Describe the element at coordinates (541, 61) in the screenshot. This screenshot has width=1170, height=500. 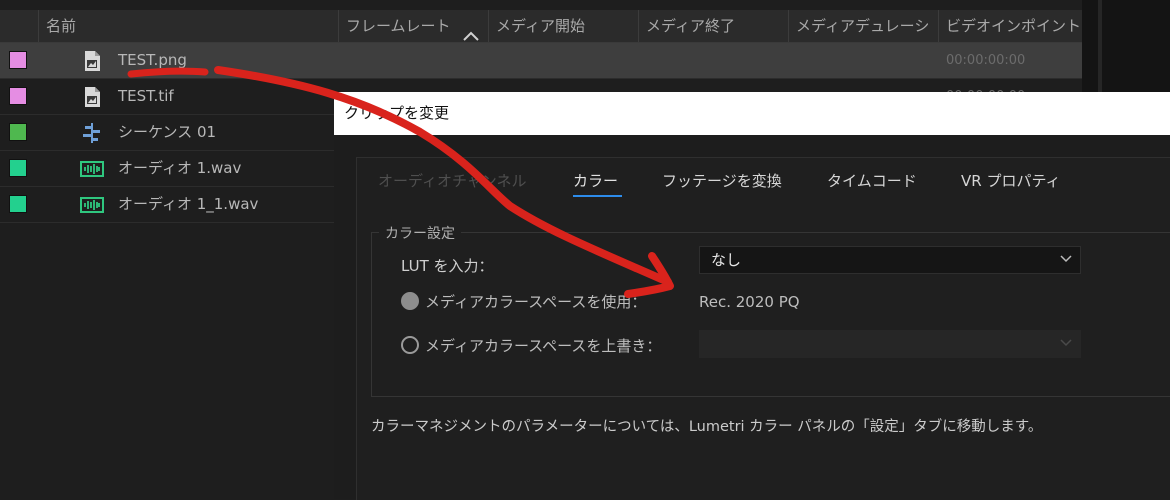
I see `project-row: TEST.png 00:00:00:00` at that location.